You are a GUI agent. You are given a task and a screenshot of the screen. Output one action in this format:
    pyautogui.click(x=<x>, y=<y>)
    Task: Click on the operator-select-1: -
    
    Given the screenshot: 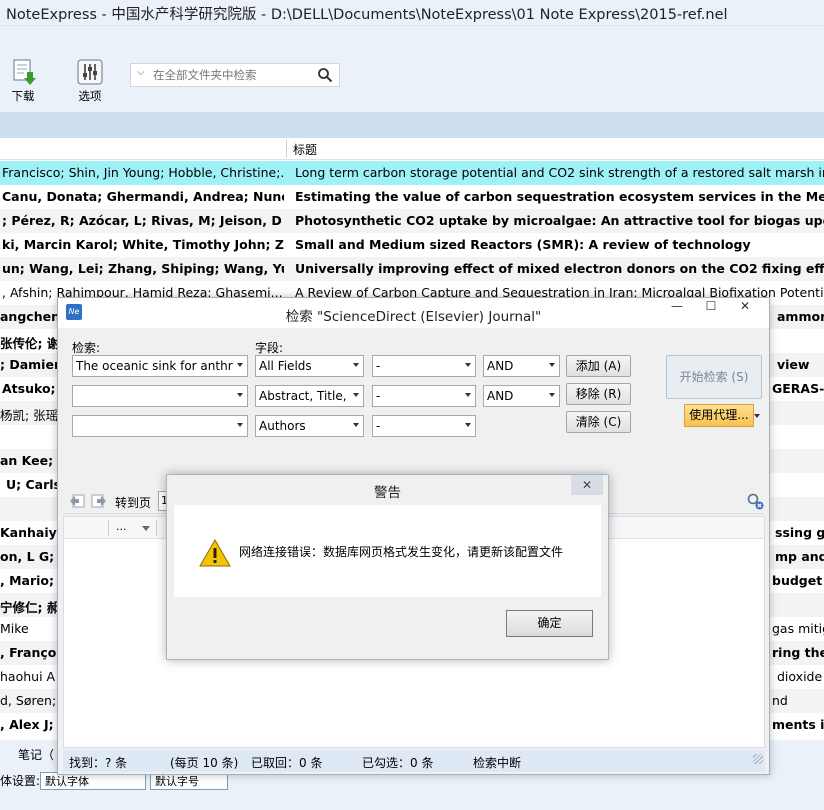 What is the action you would take?
    pyautogui.click(x=424, y=366)
    